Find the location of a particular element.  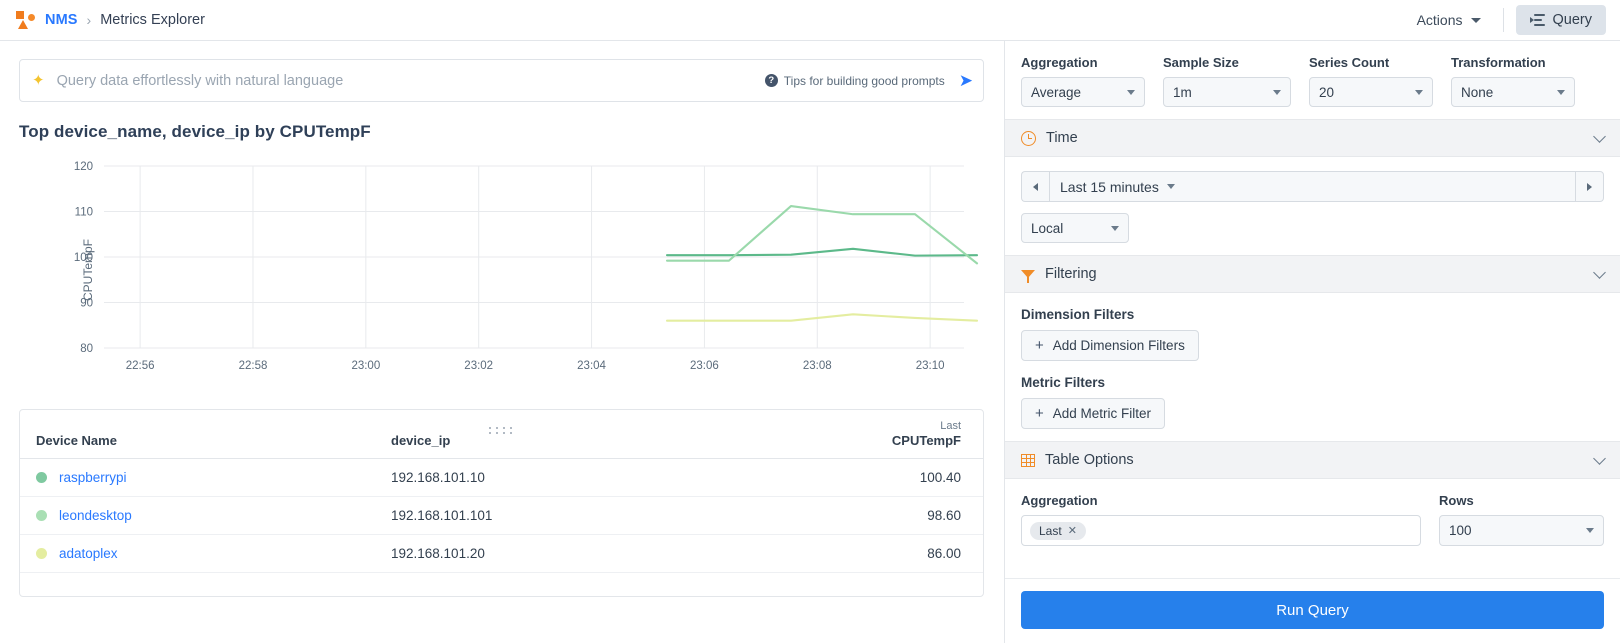

section-header-filtering: Filtering is located at coordinates (1312, 274).